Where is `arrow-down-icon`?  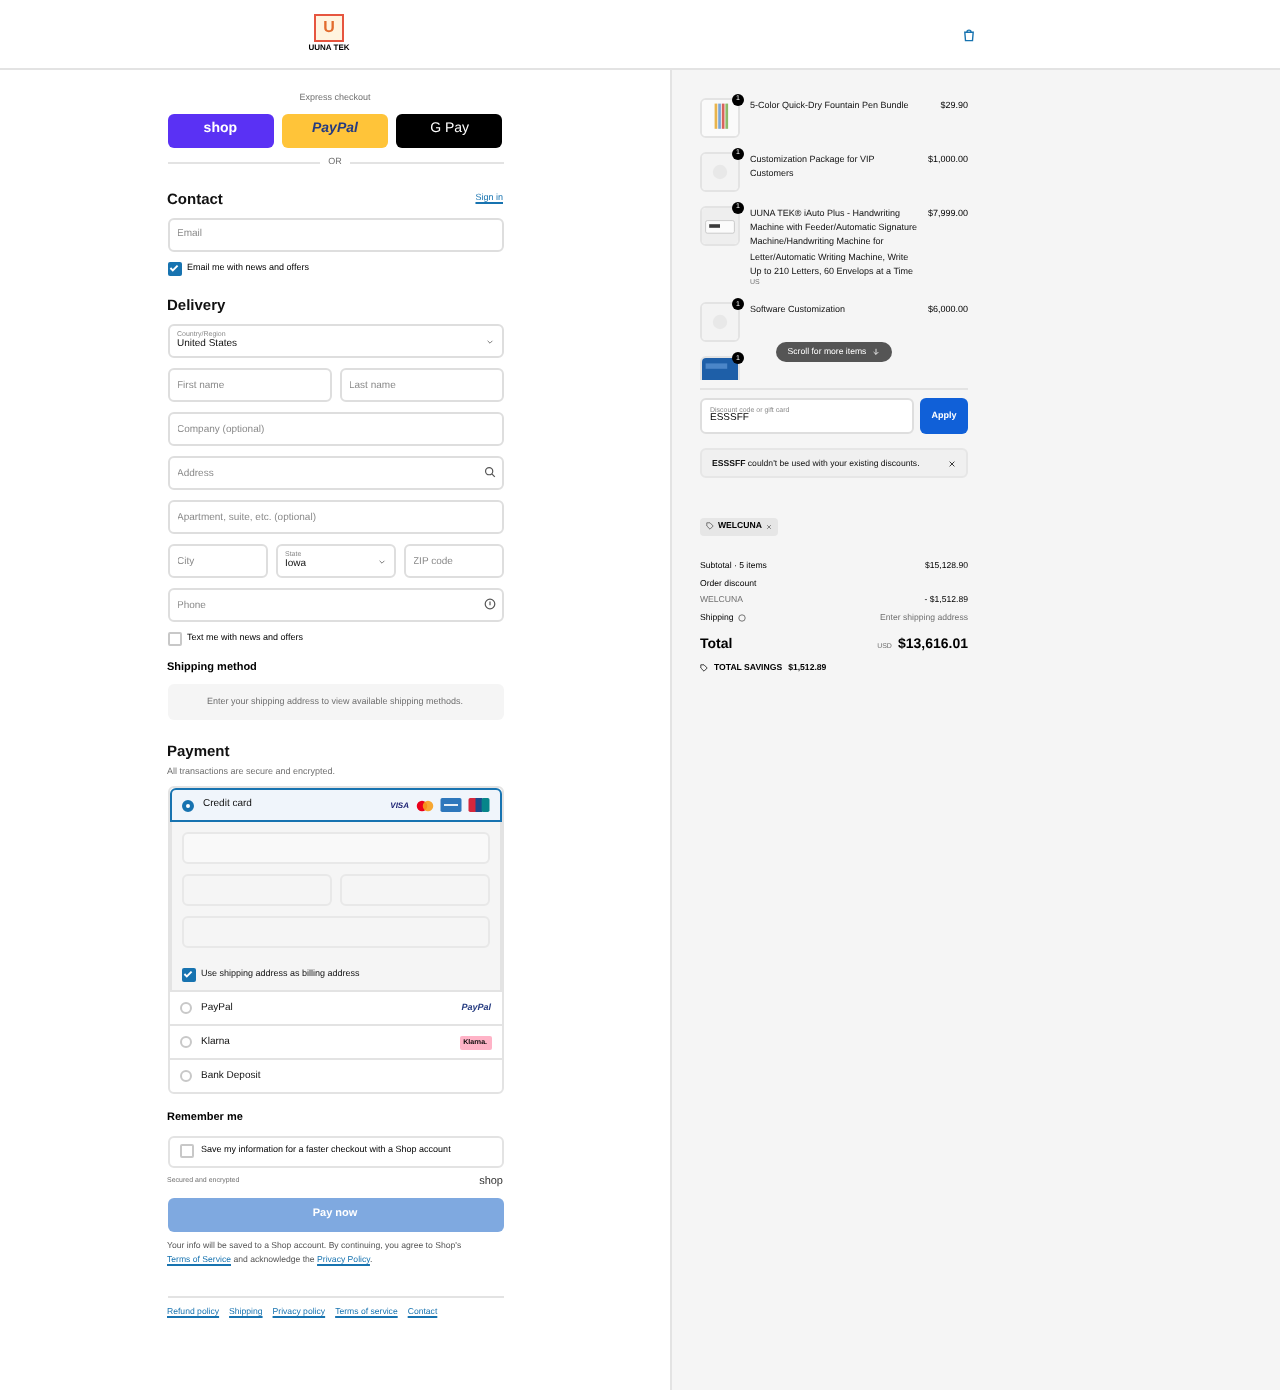
arrow-down-icon is located at coordinates (876, 352).